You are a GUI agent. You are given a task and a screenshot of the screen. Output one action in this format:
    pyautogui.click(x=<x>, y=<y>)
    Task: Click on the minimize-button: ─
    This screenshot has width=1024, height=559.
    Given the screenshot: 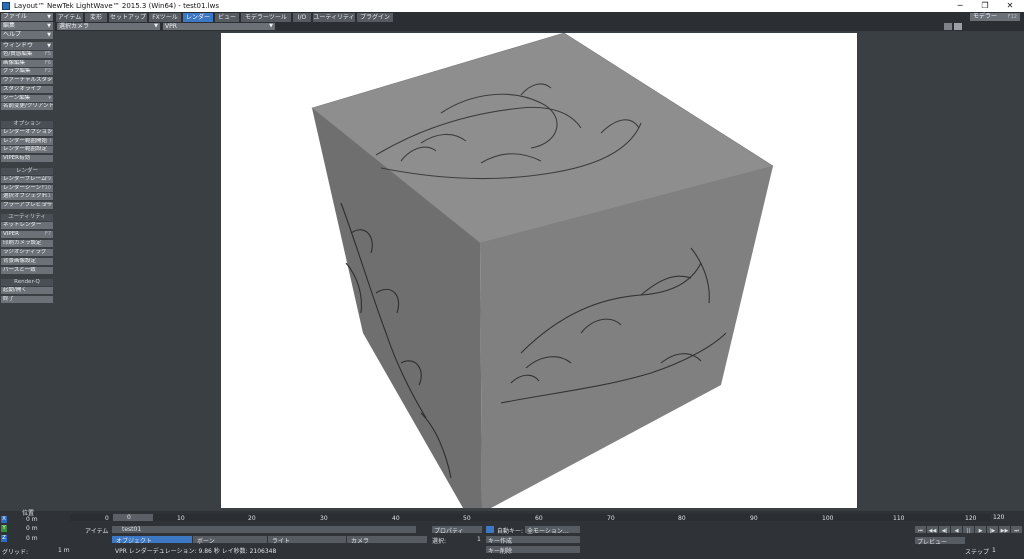 What is the action you would take?
    pyautogui.click(x=960, y=6)
    